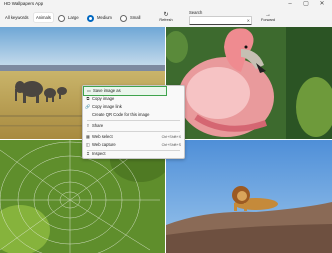 The height and width of the screenshot is (253, 332). Describe the element at coordinates (90, 18) in the screenshot. I see `radio-selected-icon` at that location.